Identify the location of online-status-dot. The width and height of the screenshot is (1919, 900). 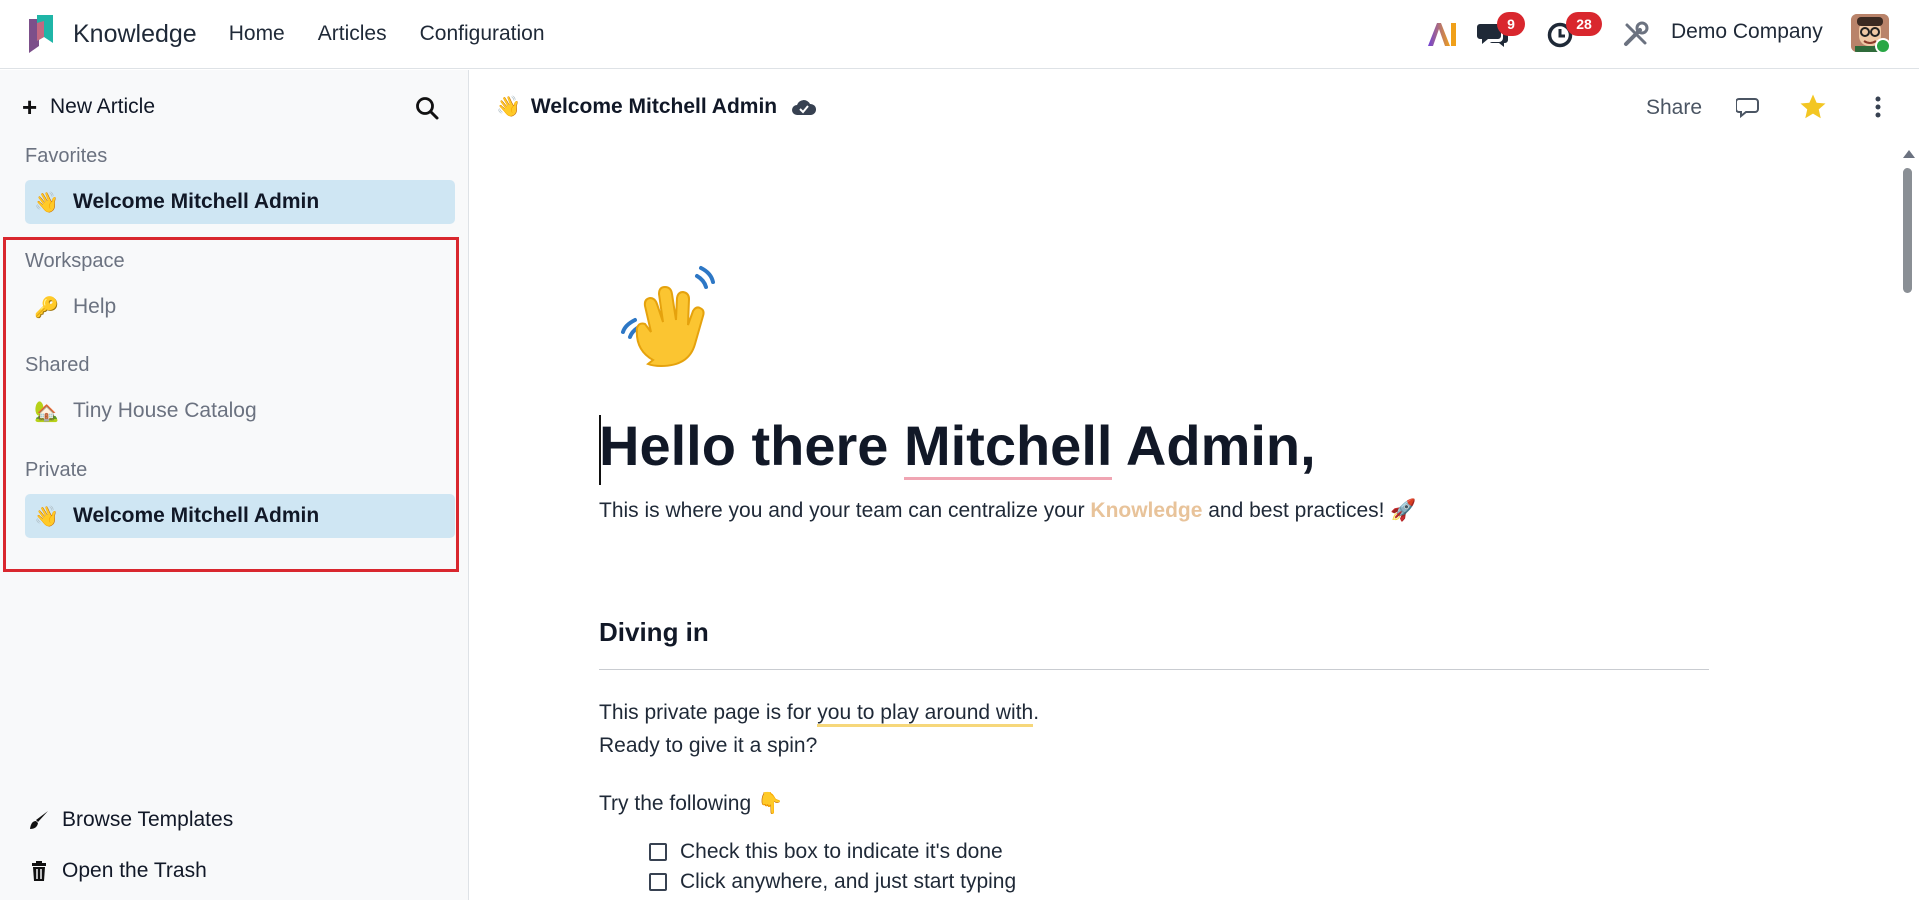
(1883, 46).